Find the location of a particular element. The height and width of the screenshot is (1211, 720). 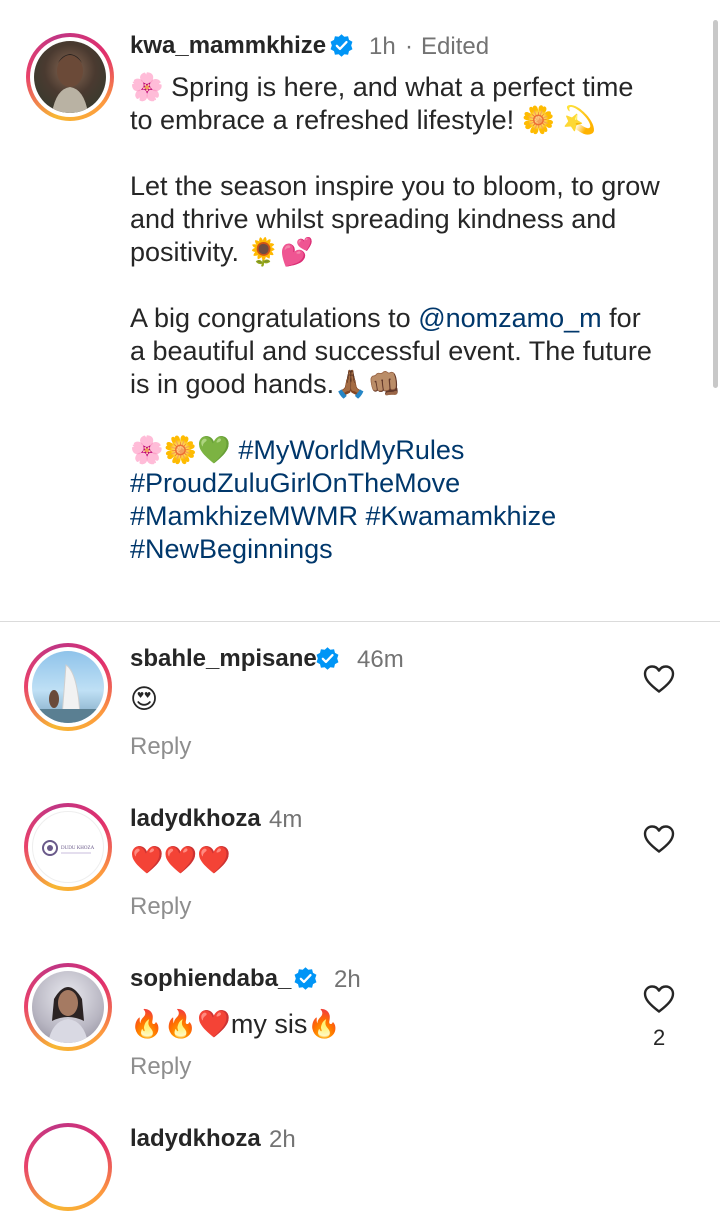

comment-time: 4m is located at coordinates (286, 819).